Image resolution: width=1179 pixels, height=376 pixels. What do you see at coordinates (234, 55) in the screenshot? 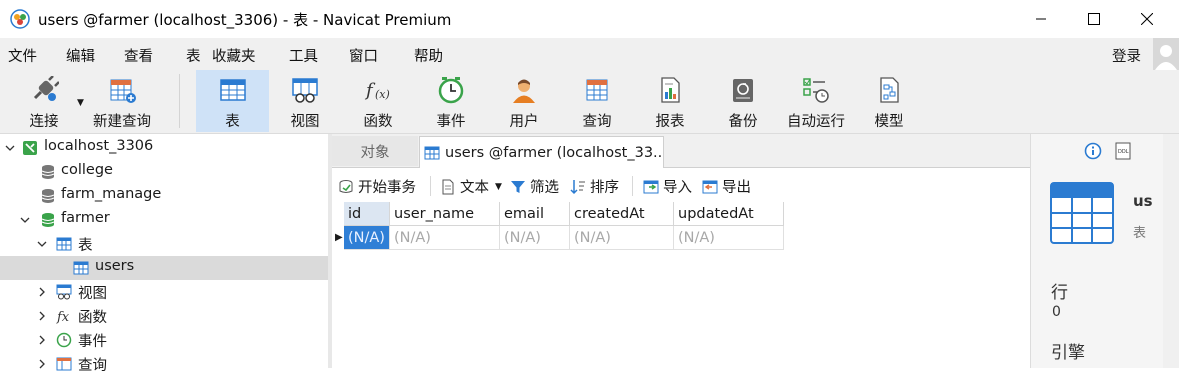
I see `menu-favorites: 收藏夹` at bounding box center [234, 55].